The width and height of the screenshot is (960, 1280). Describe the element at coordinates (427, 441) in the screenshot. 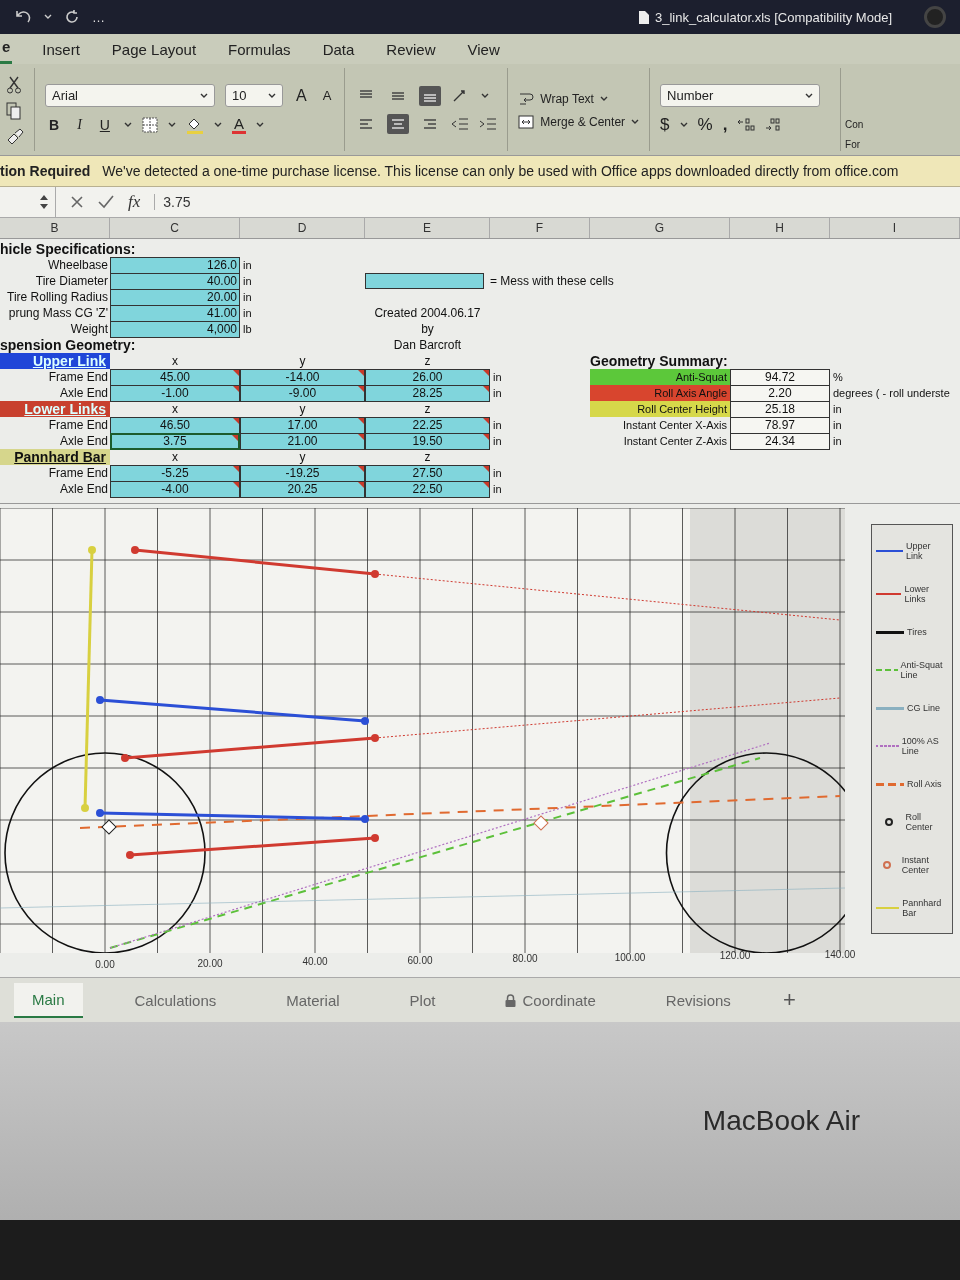

I see `input-cell: 19.50` at that location.